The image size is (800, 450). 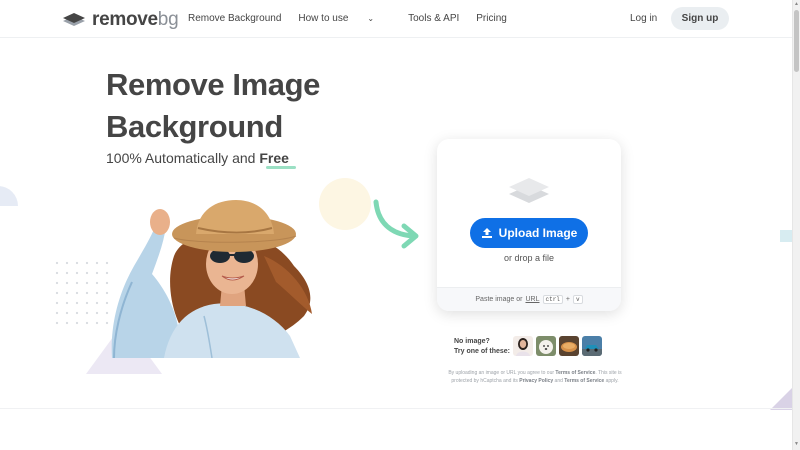 What do you see at coordinates (345, 204) in the screenshot?
I see `decor-sun-circle` at bounding box center [345, 204].